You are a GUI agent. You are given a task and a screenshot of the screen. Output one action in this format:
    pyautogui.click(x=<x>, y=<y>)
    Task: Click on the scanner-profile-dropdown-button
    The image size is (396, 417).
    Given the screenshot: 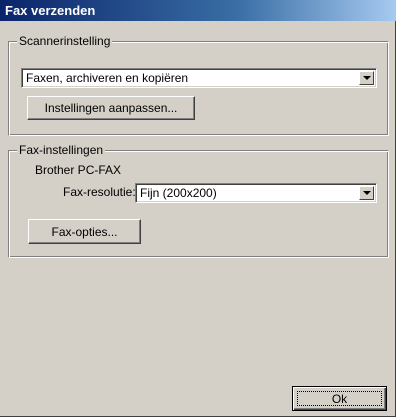 What is the action you would take?
    pyautogui.click(x=366, y=78)
    